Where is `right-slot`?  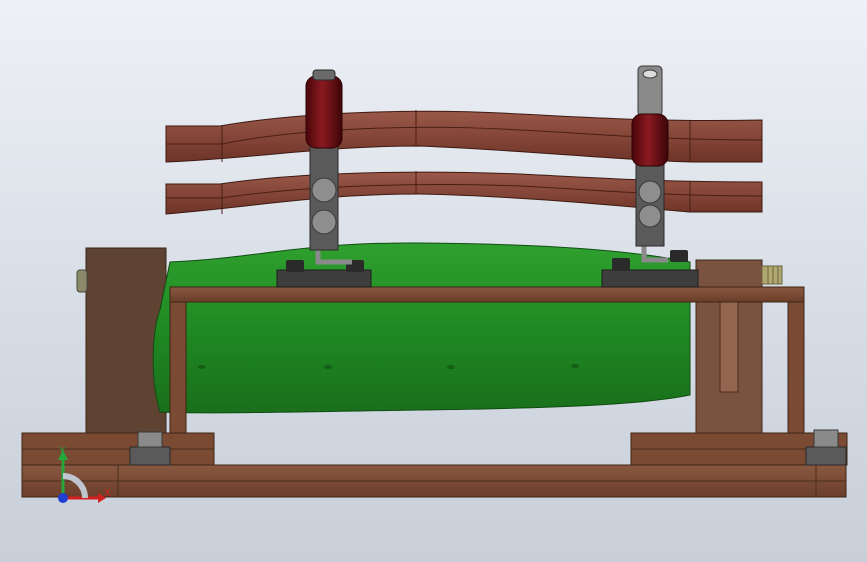
right-slot is located at coordinates (729, 346).